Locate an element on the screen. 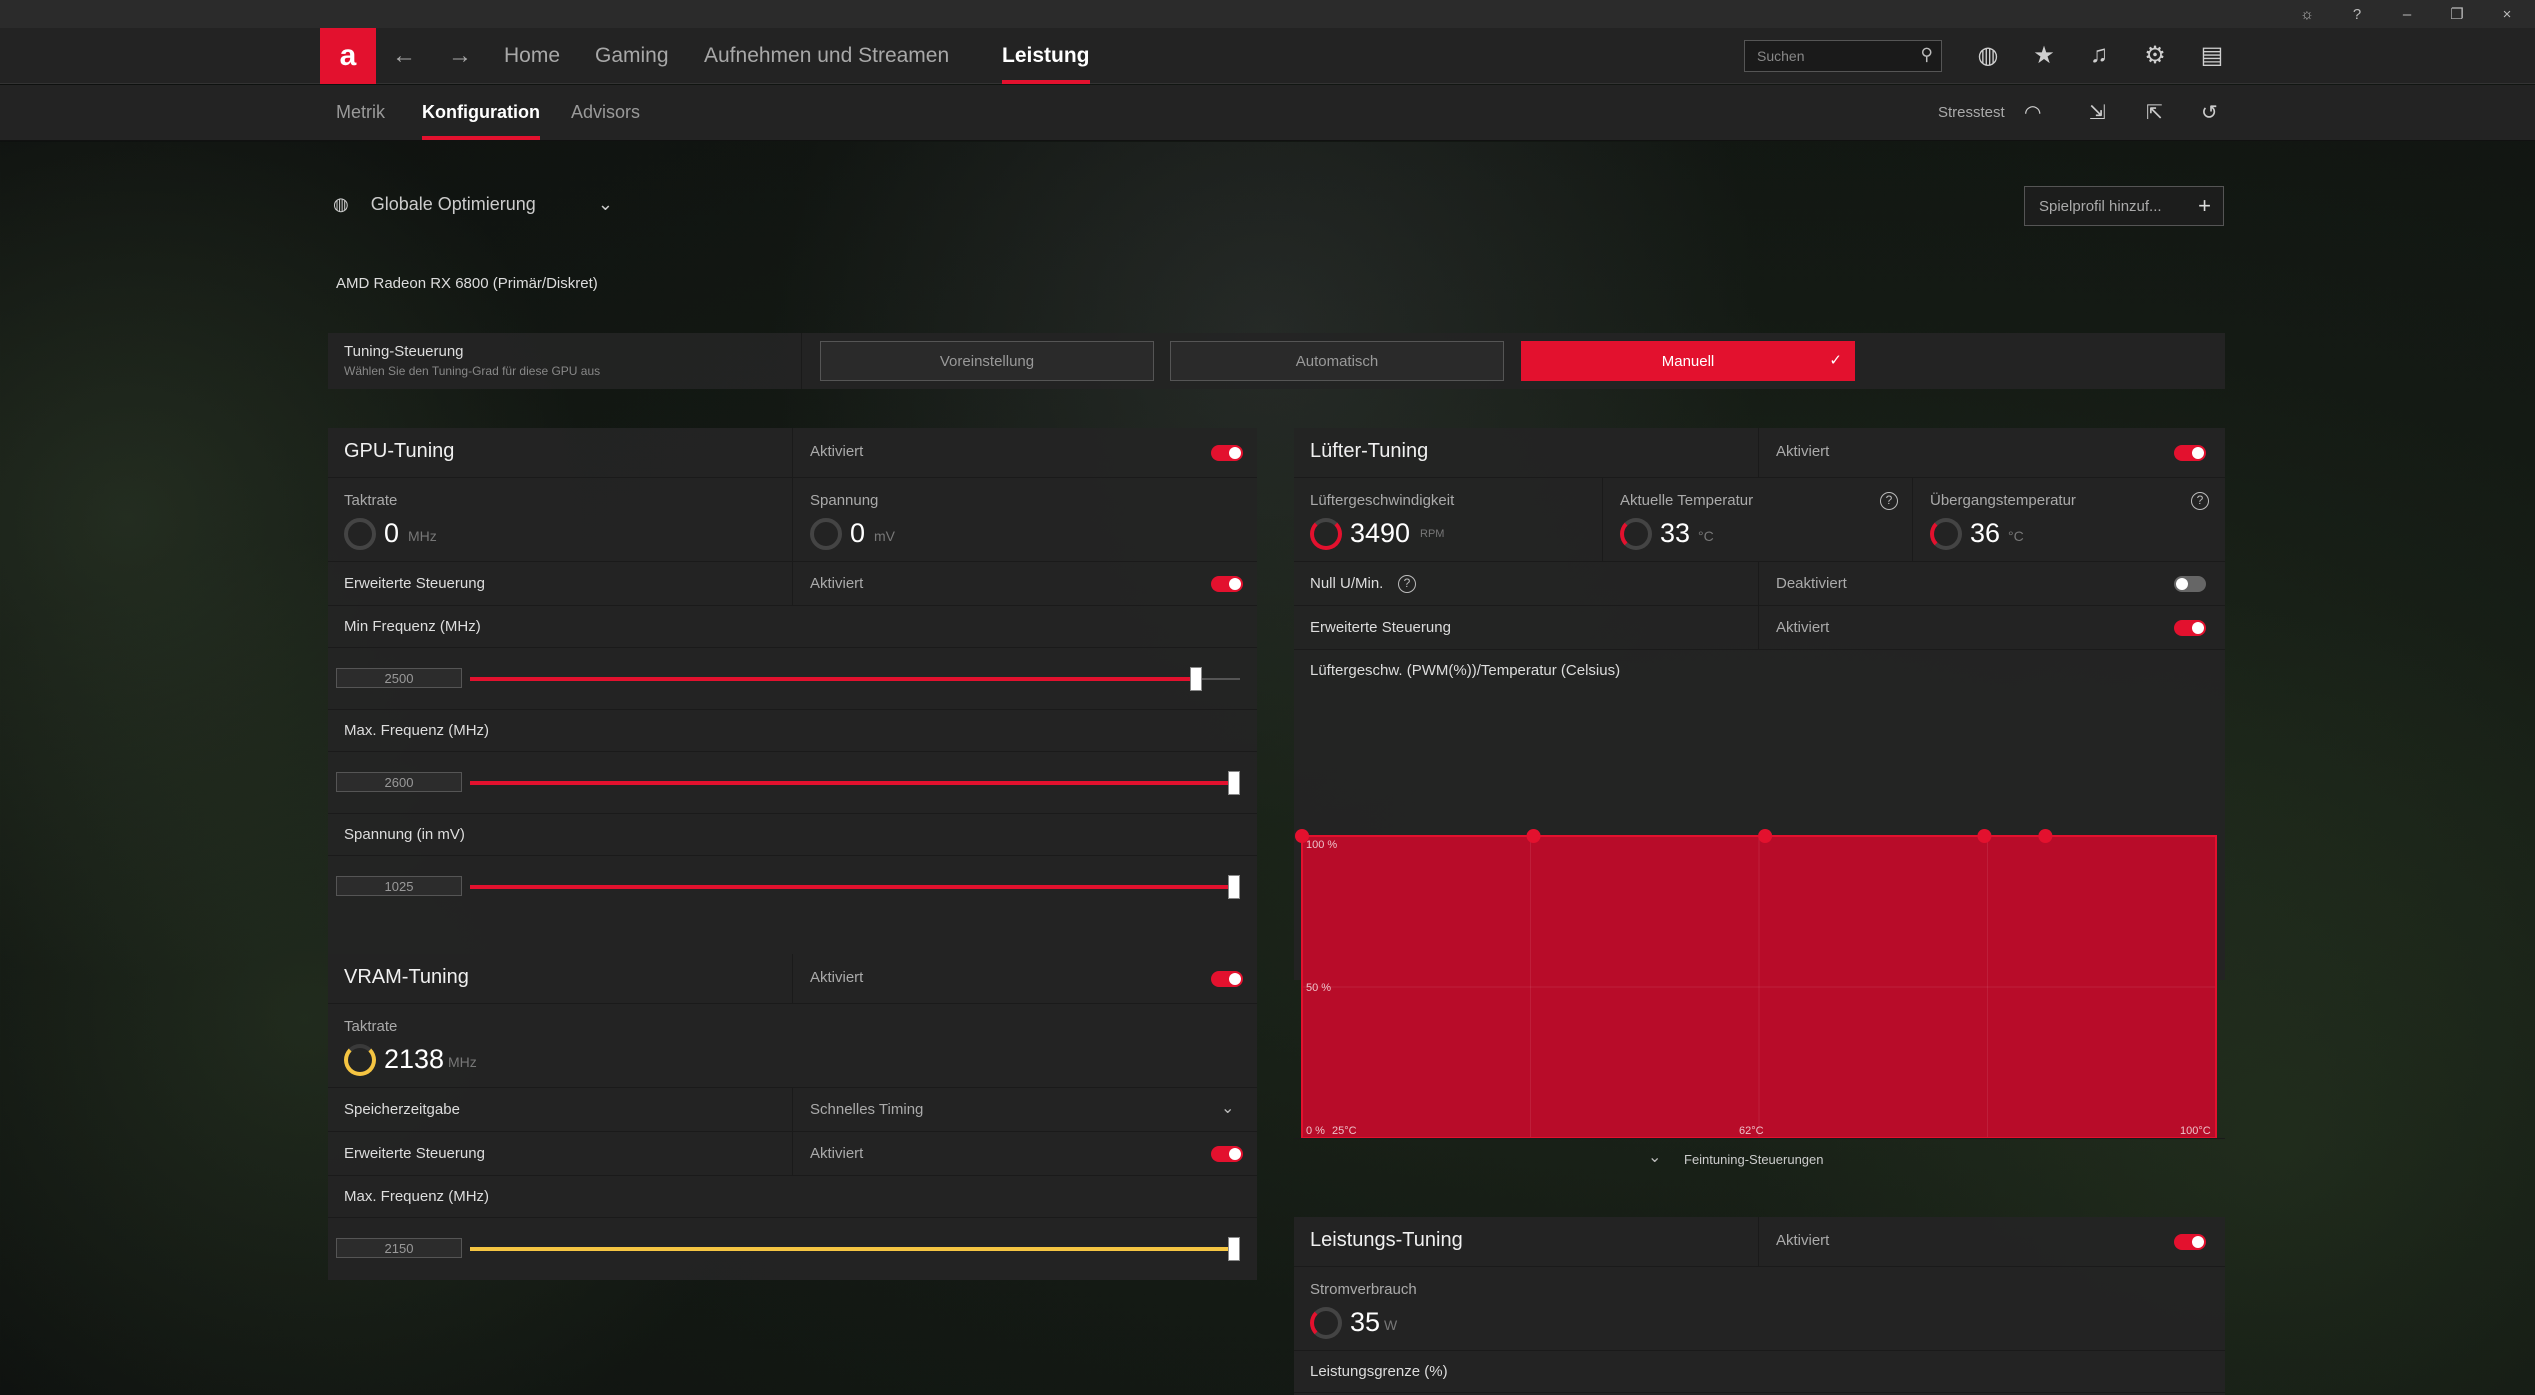 This screenshot has height=1395, width=2535. fine-tuning-toggle: ⌄ Feintuning-Steuerungen is located at coordinates (1759, 1159).